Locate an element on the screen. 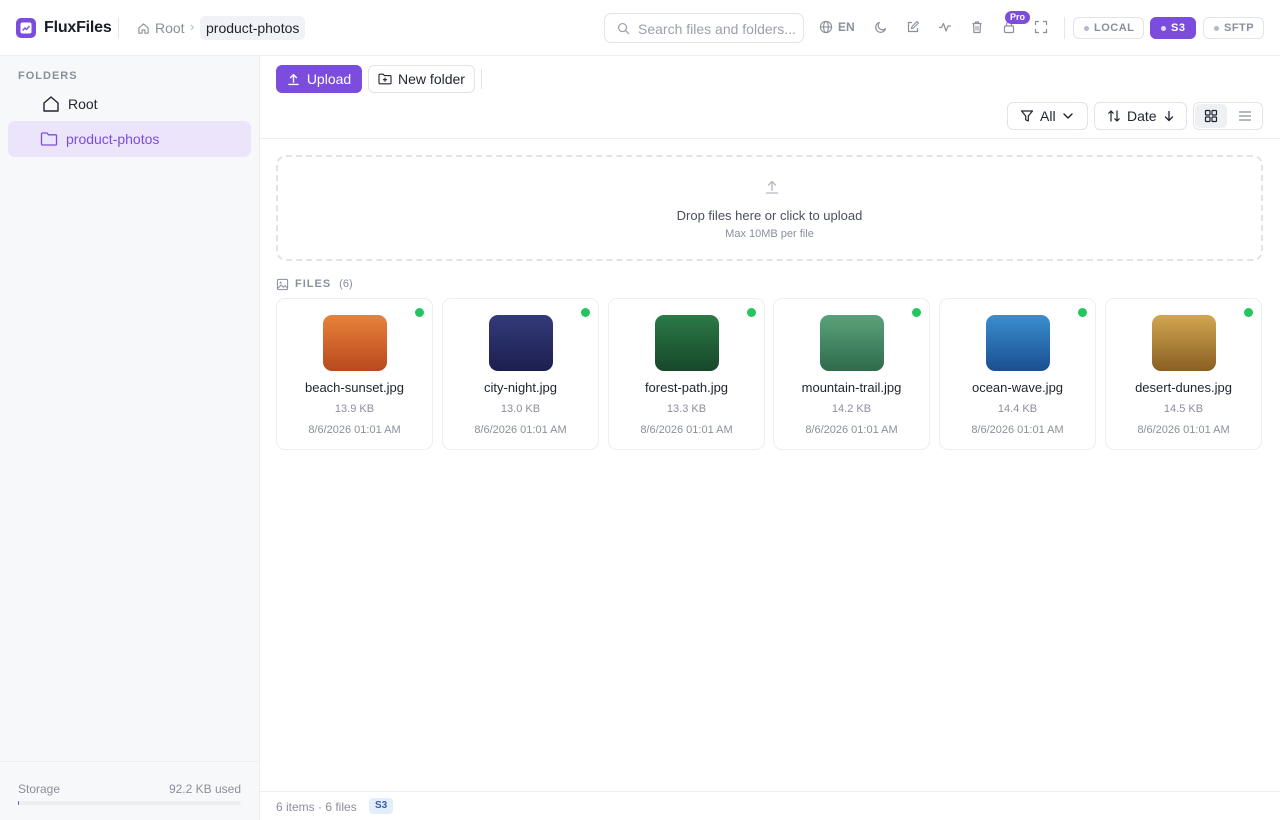 The width and height of the screenshot is (1280, 820). files-section-header: FILES (6) is located at coordinates (314, 284).